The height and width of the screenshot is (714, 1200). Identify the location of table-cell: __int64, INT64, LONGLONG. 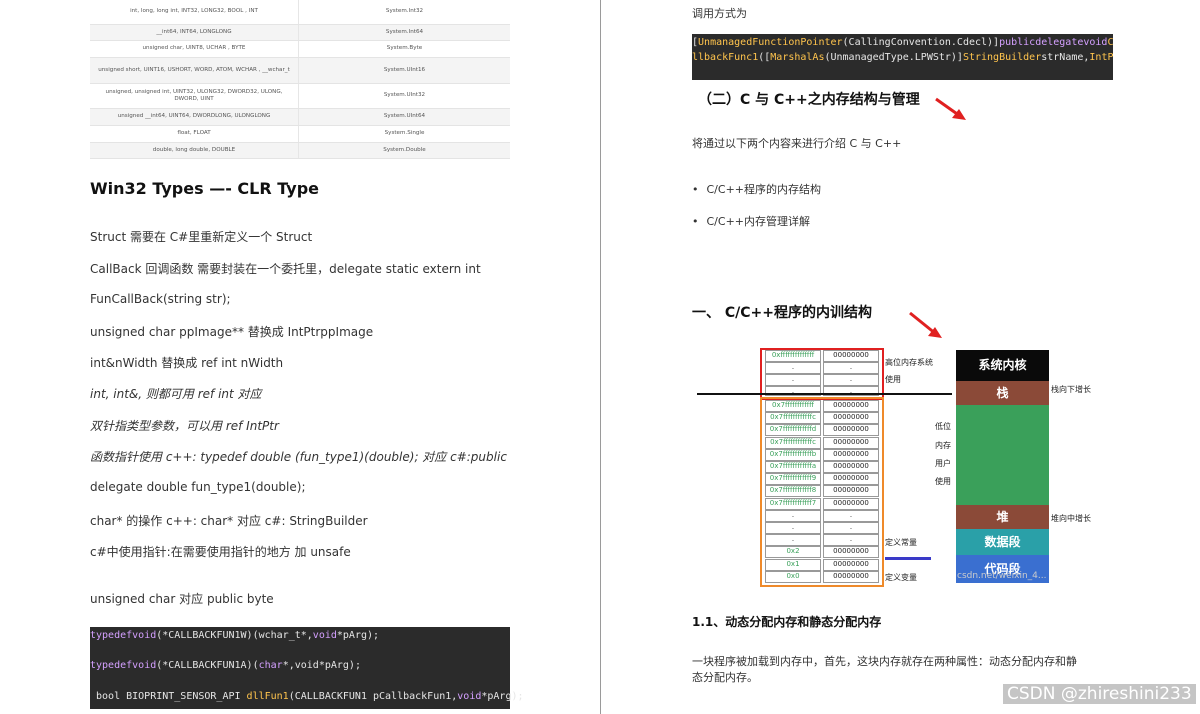
(194, 32).